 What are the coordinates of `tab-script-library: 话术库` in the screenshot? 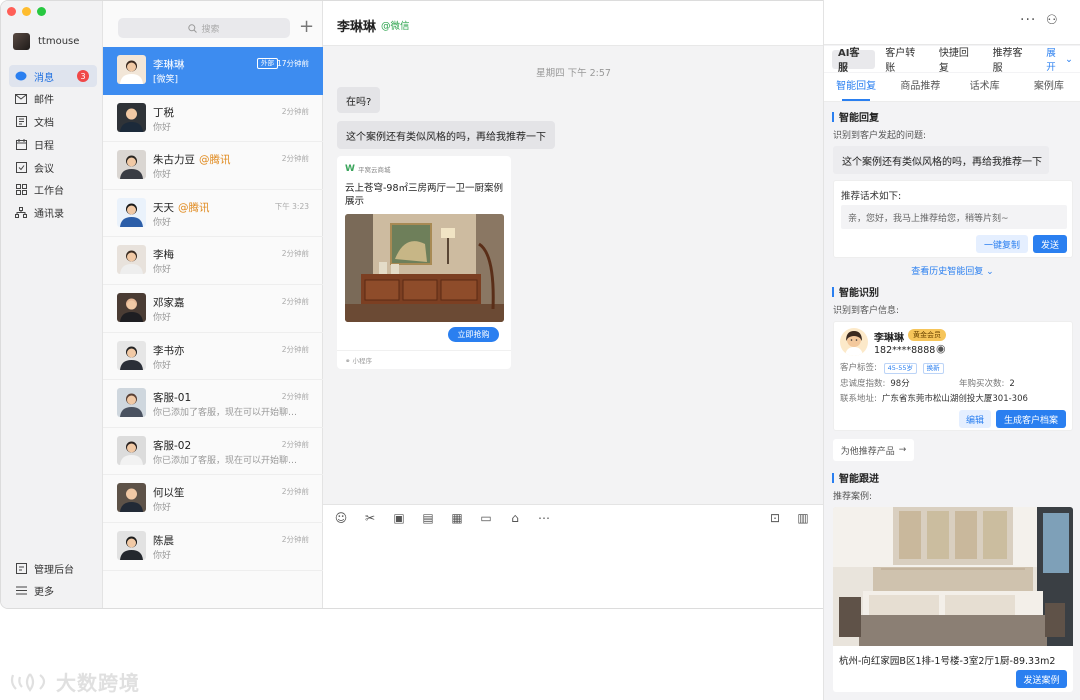 It's located at (985, 87).